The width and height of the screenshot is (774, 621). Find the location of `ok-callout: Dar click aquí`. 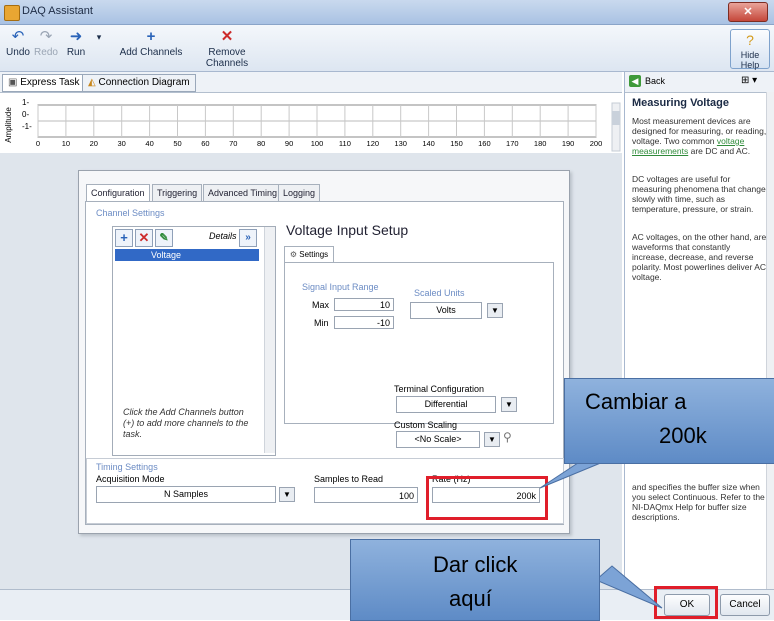

ok-callout: Dar click aquí is located at coordinates (475, 580).